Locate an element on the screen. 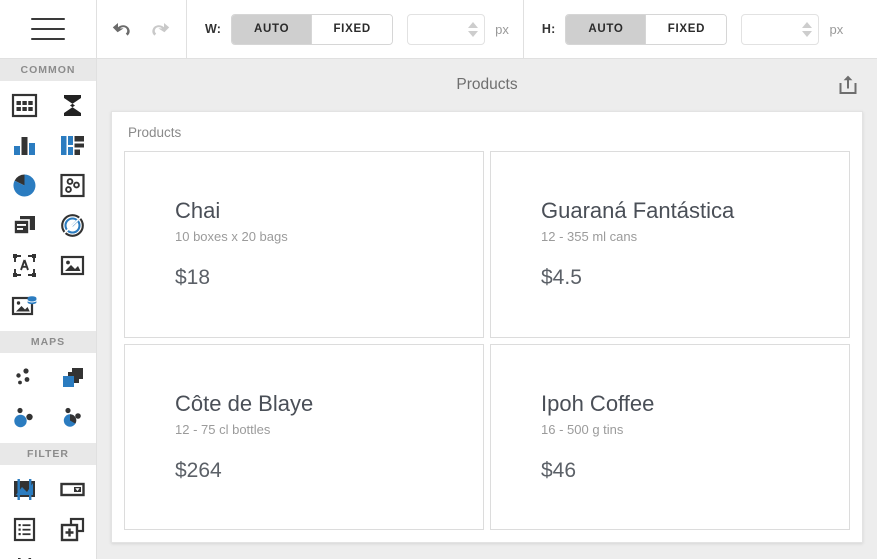  tool-layer-map is located at coordinates (72, 377).